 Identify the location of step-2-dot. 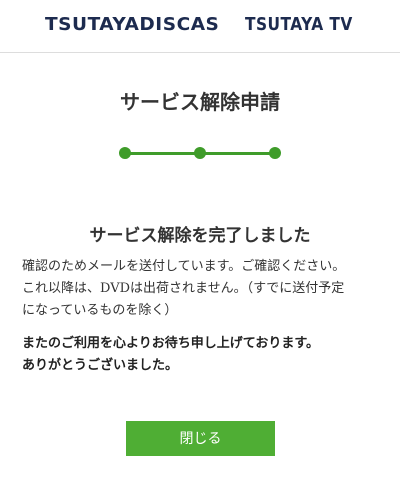
(200, 153).